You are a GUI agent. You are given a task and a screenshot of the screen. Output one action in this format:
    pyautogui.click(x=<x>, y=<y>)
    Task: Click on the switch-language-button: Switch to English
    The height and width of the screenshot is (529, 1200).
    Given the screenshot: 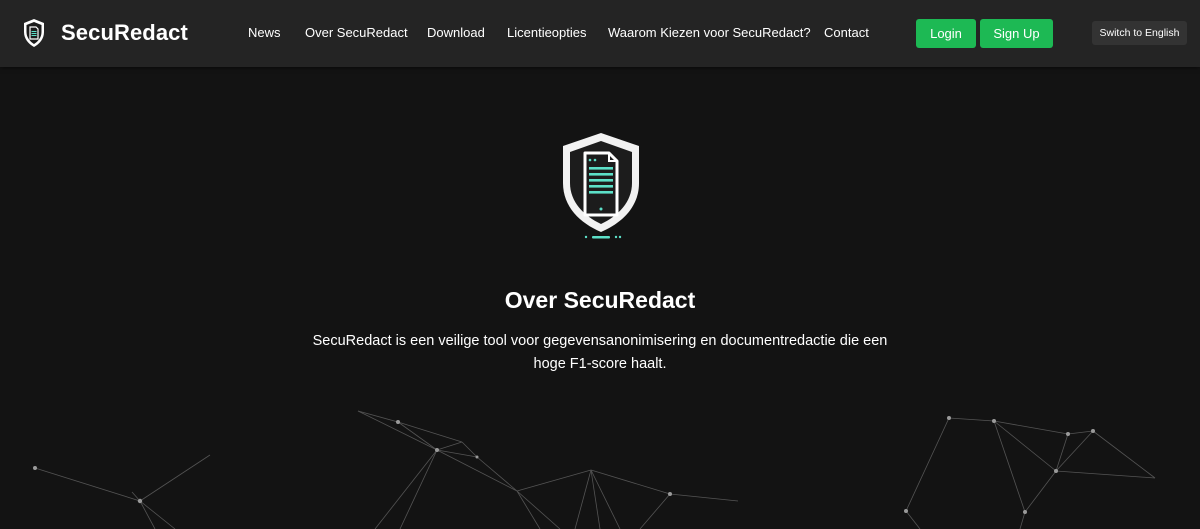 What is the action you would take?
    pyautogui.click(x=1139, y=33)
    